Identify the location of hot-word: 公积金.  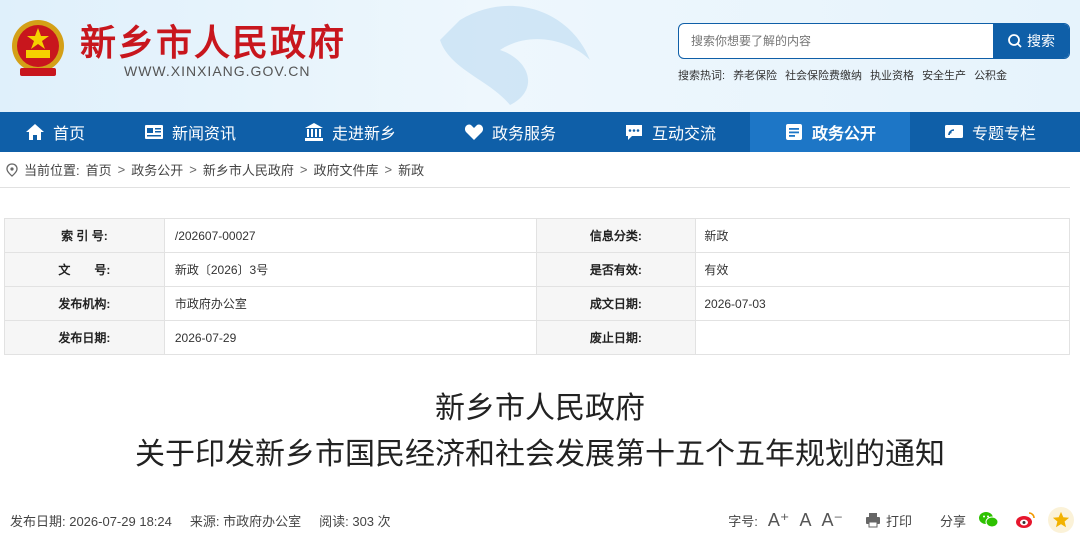
(990, 75).